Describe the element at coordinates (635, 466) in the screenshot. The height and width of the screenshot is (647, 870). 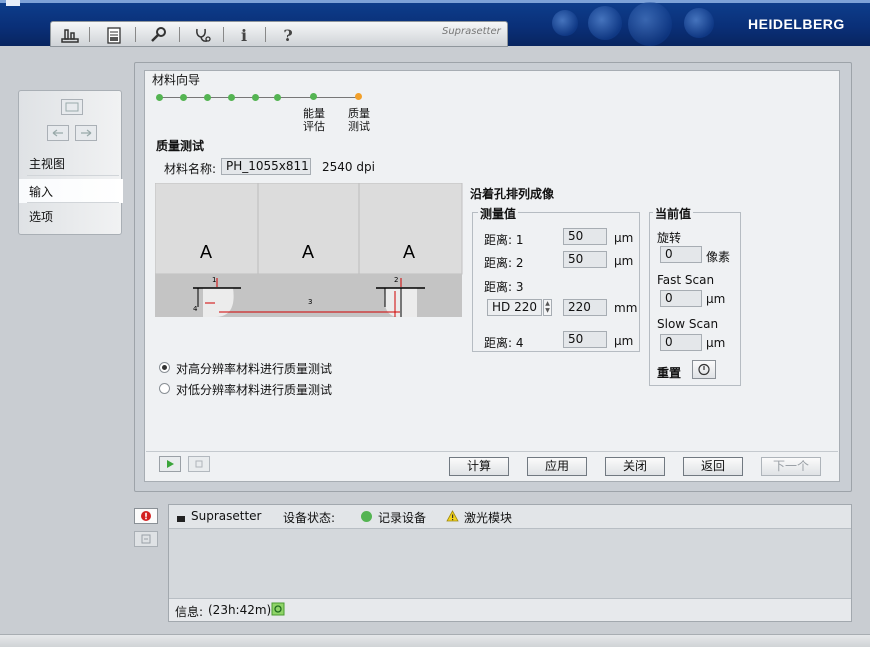
I see `close-button: 关闭` at that location.